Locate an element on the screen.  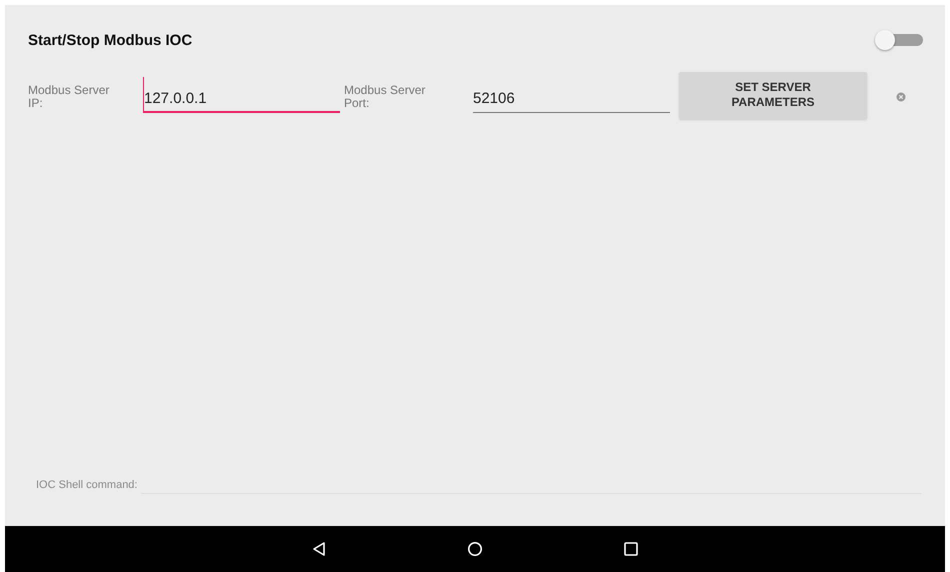
field-label: Modbus Server Port: is located at coordinates (385, 96).